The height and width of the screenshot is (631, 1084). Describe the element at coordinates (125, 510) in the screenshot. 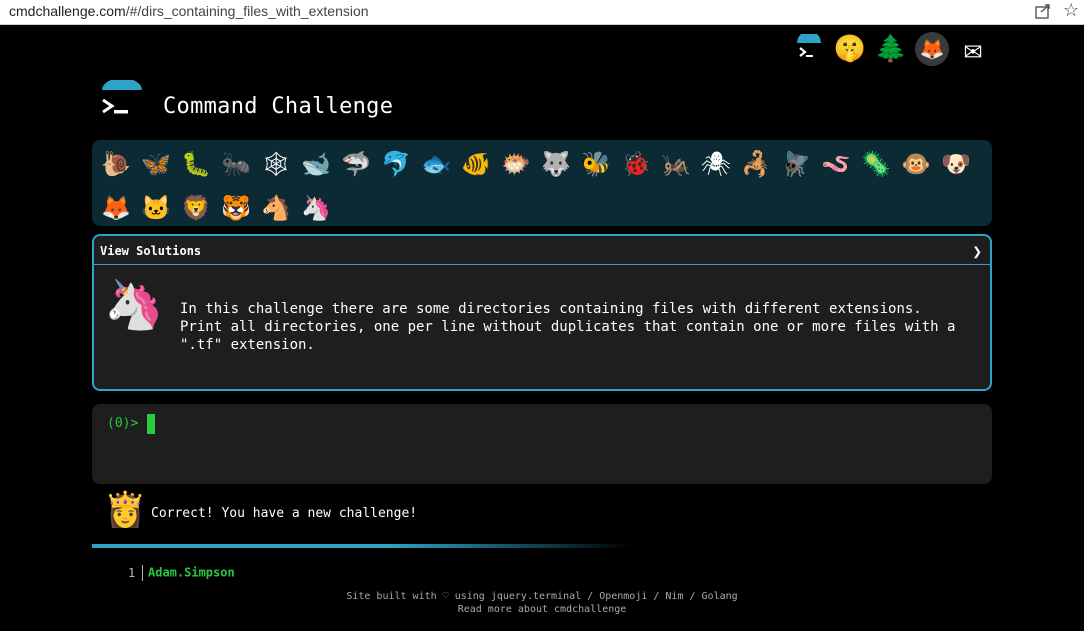

I see `princess-icon: 👸` at that location.